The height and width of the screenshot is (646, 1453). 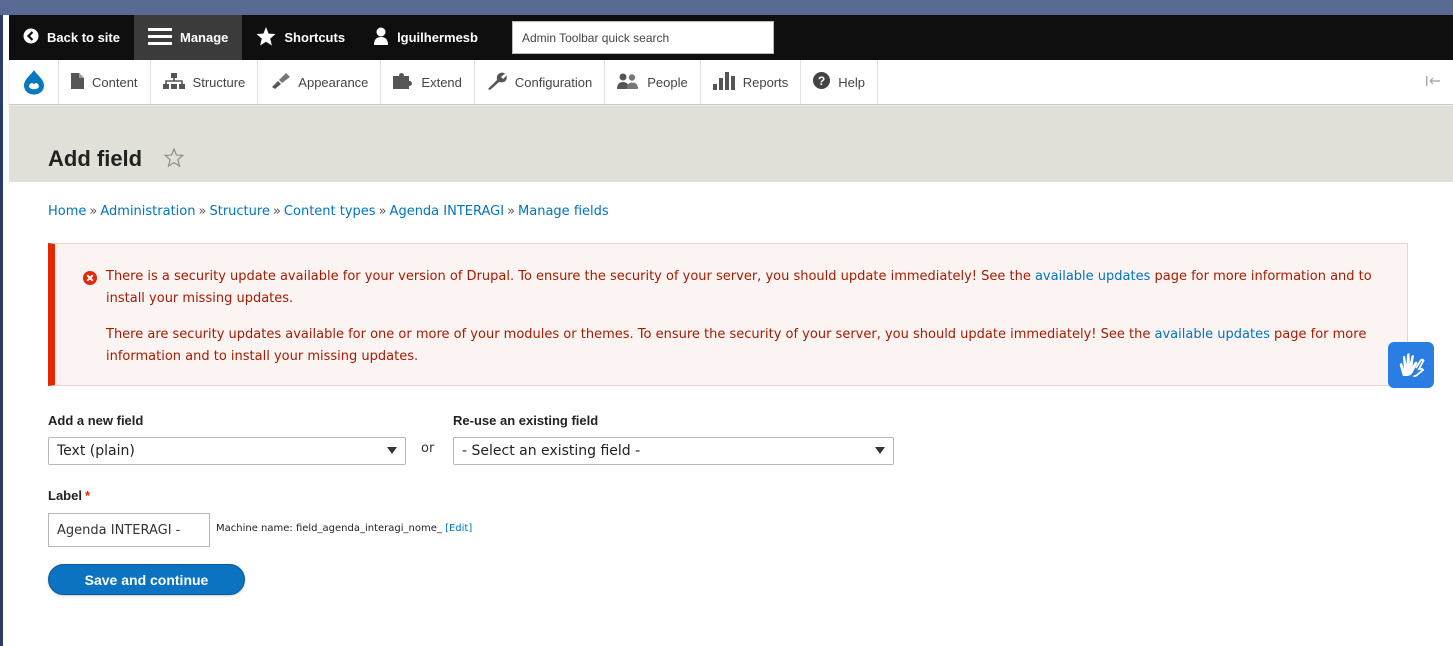 I want to click on tray-item-extend: Extend, so click(x=428, y=82).